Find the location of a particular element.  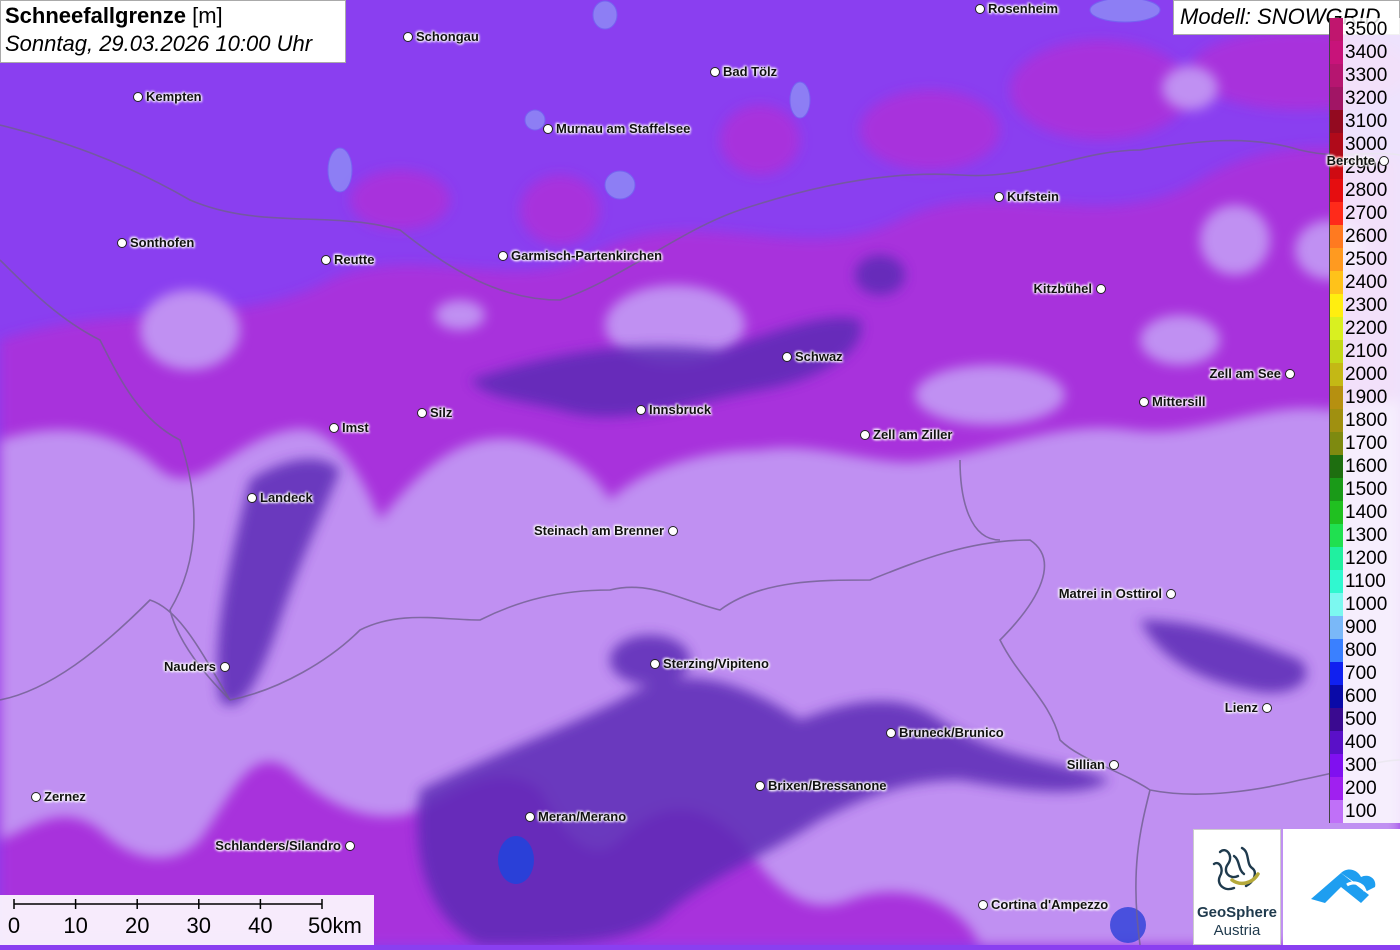

legend-item: 100 is located at coordinates (1364, 811).